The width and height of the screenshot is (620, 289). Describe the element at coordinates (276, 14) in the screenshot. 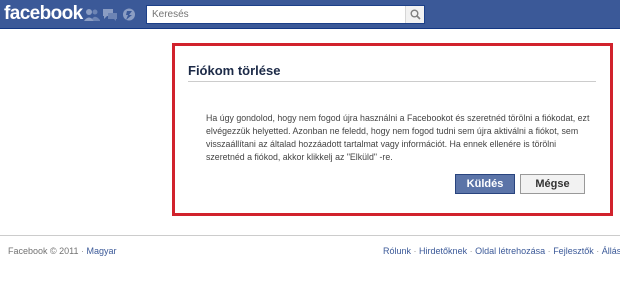

I see `search-input` at that location.